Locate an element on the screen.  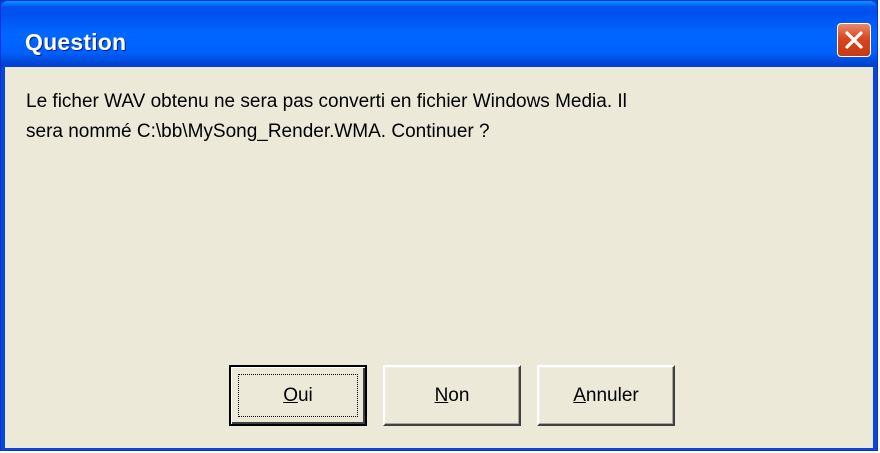
non-button-label: Non is located at coordinates (452, 396).